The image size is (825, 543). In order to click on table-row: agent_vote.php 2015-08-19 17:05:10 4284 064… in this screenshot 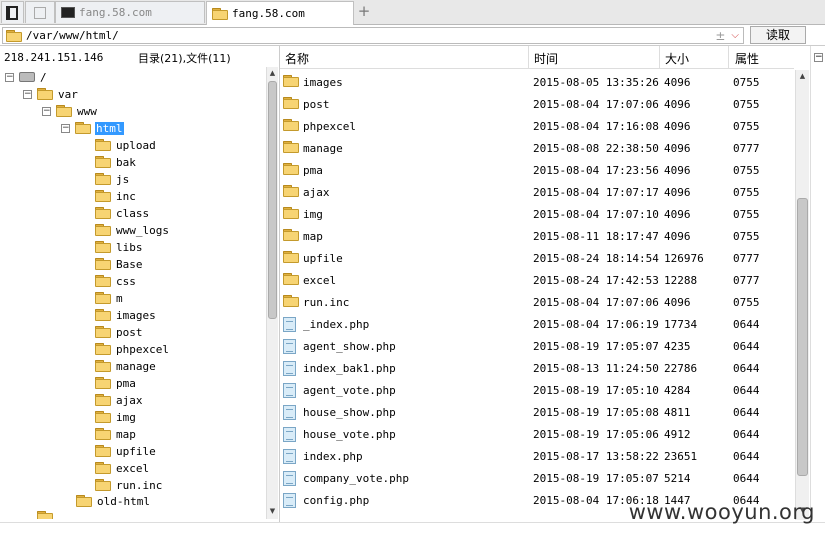, I will do `click(537, 390)`.